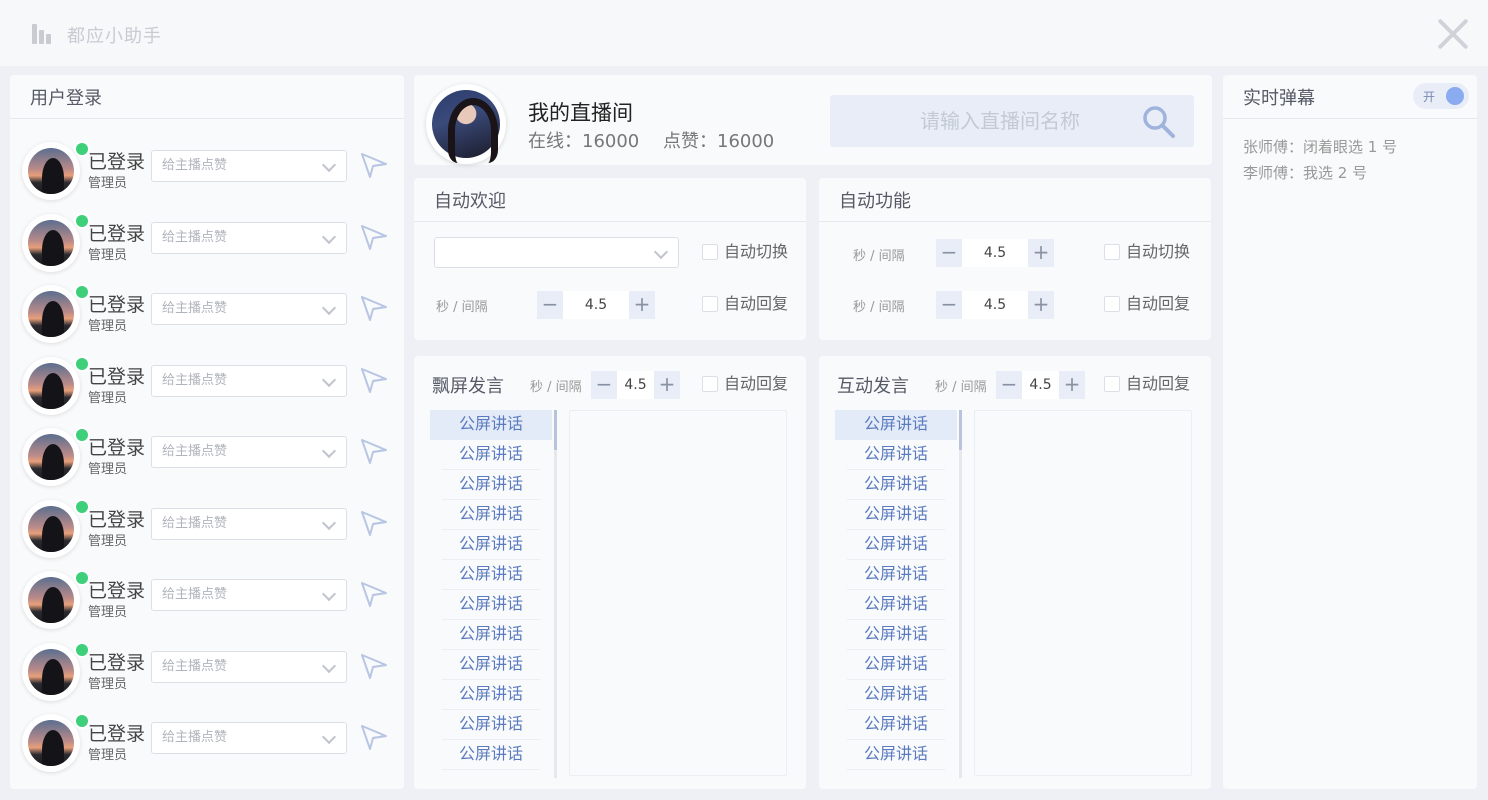 This screenshot has width=1488, height=800. Describe the element at coordinates (1147, 384) in the screenshot. I see `inter-auto-reply-checkbox: 自动回复` at that location.